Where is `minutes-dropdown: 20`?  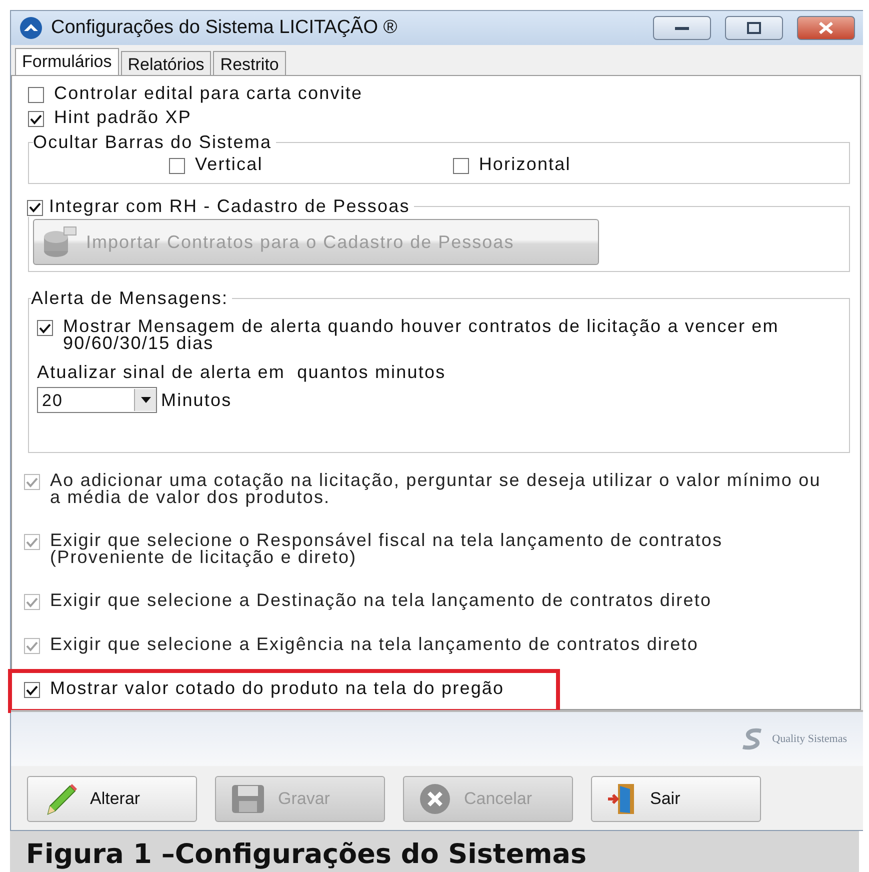
minutes-dropdown: 20 is located at coordinates (97, 400).